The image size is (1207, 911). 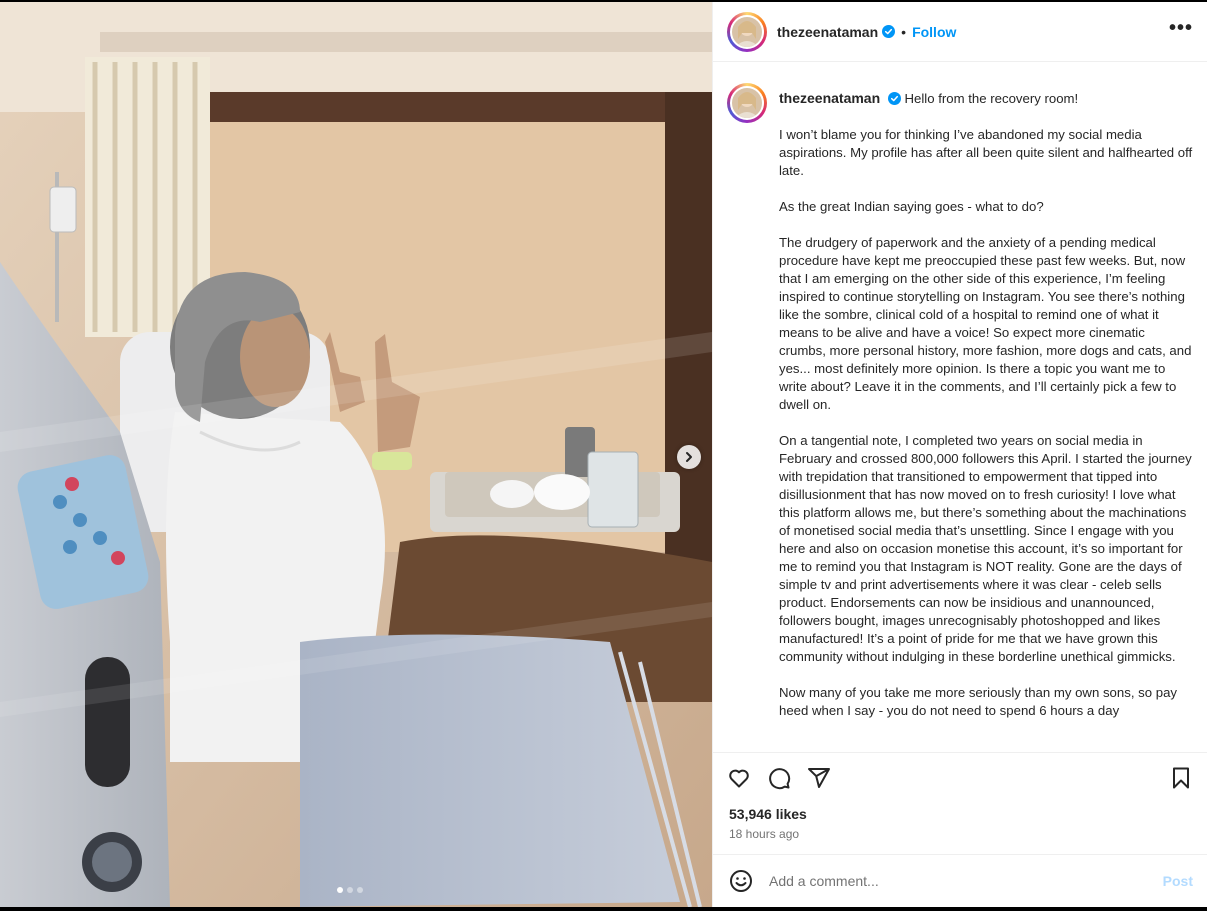 I want to click on caption-first-line: Hello from the recovery room!, so click(x=991, y=98).